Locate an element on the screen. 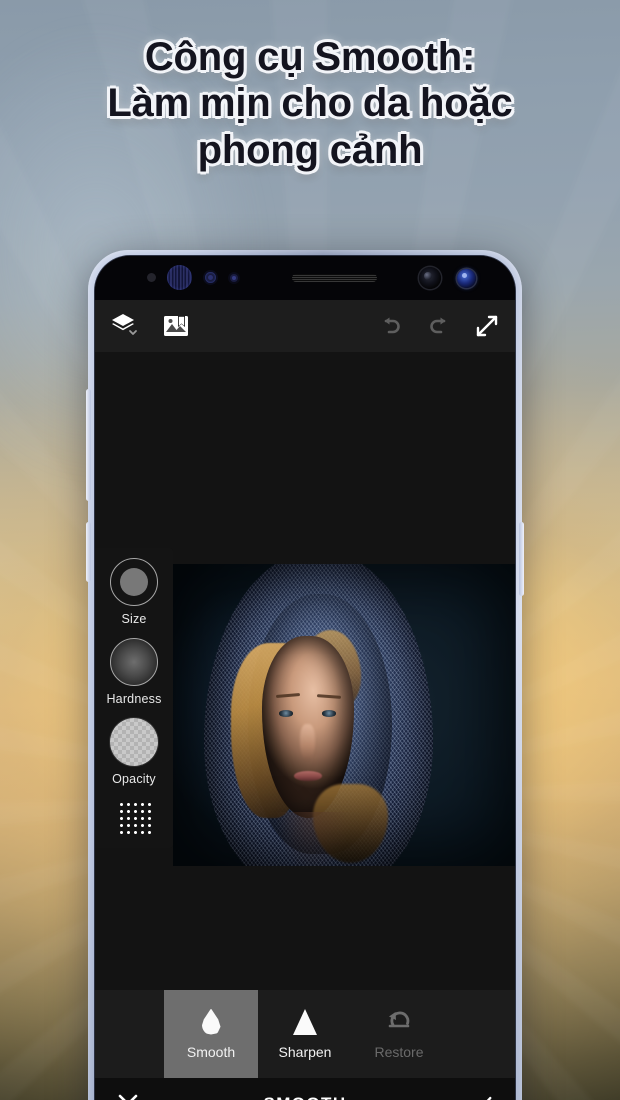 Image resolution: width=620 pixels, height=1100 pixels. sidebar-label-size: Size is located at coordinates (134, 619).